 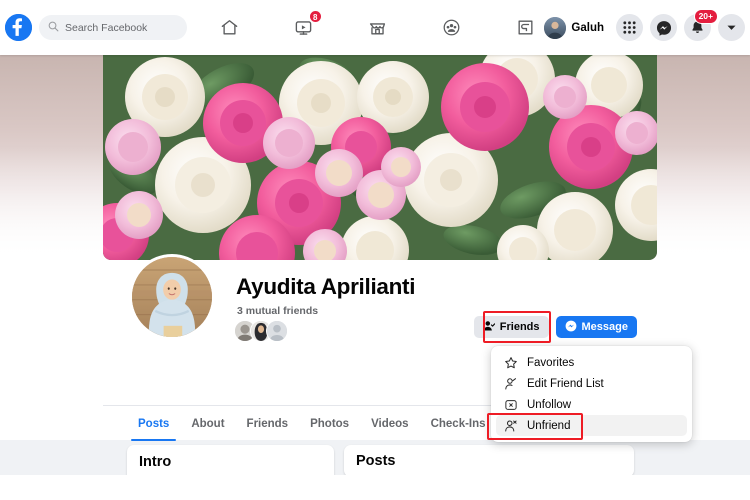 I want to click on tab-about: About, so click(x=207, y=423).